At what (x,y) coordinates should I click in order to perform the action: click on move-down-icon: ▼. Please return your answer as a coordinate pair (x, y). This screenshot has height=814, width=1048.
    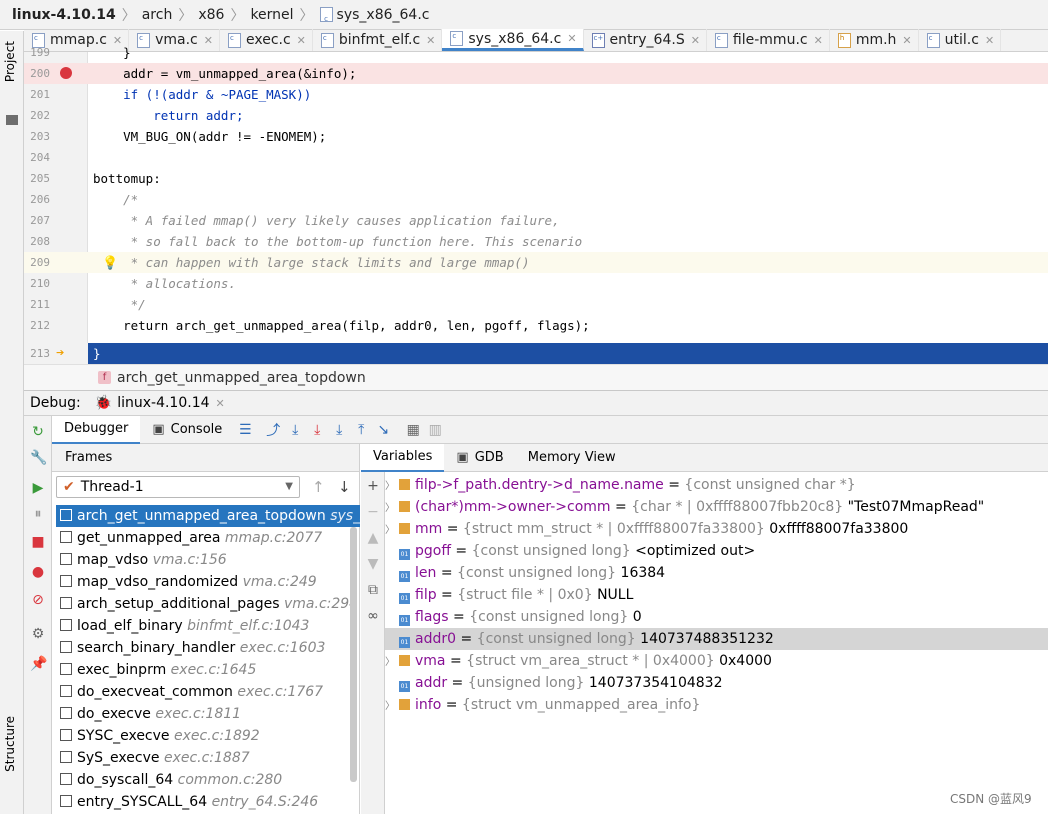
    Looking at the image, I should click on (373, 564).